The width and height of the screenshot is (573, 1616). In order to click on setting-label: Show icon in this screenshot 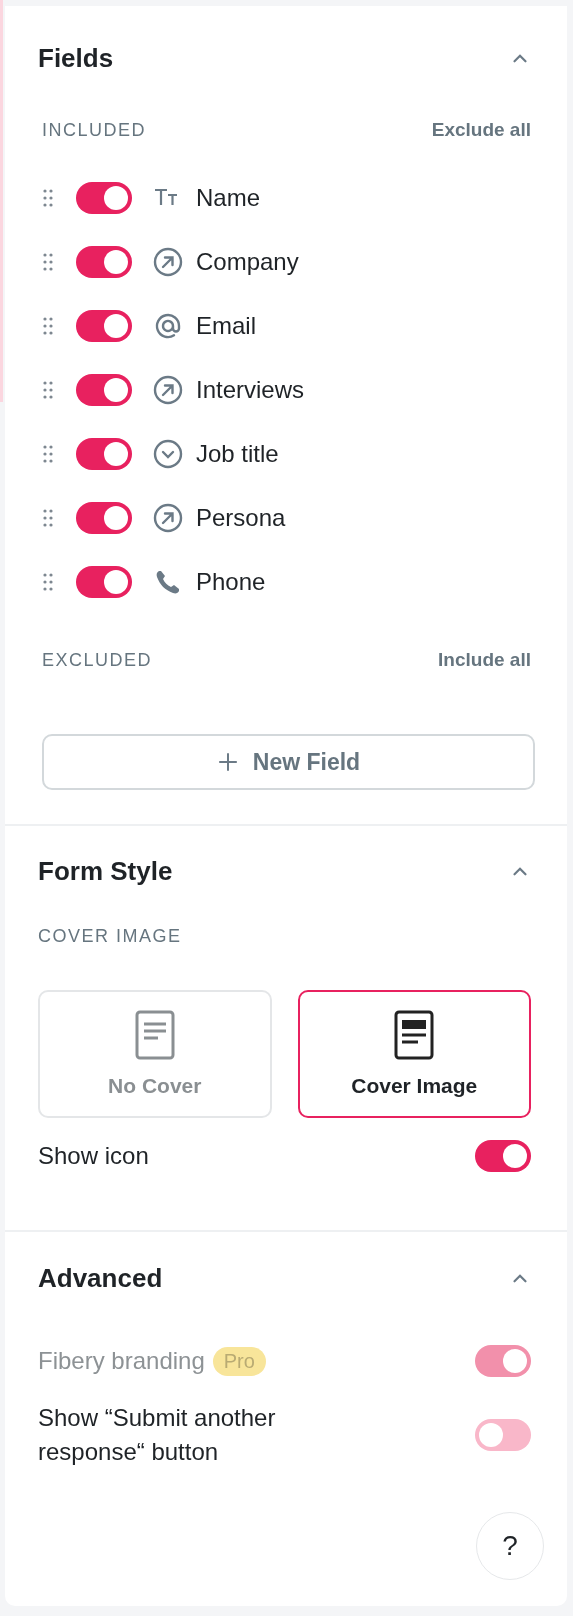, I will do `click(93, 1156)`.